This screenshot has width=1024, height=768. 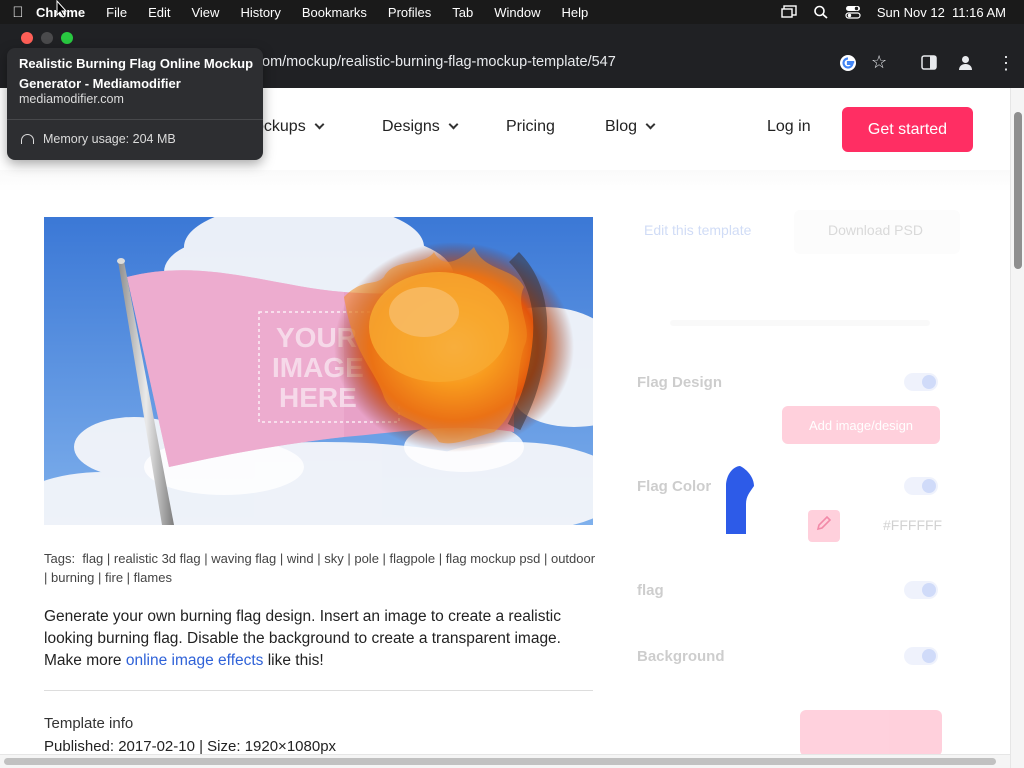 I want to click on browser-menu-icon: ⋮, so click(x=1006, y=63).